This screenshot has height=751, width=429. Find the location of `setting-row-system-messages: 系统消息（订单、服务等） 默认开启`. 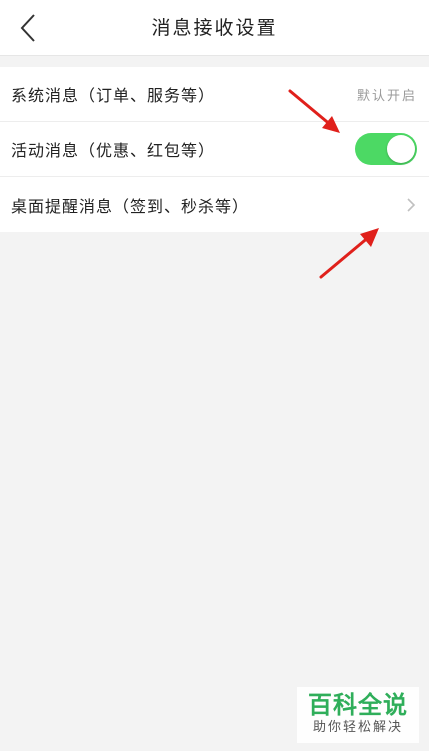

setting-row-system-messages: 系统消息（订单、服务等） 默认开启 is located at coordinates (214, 94).